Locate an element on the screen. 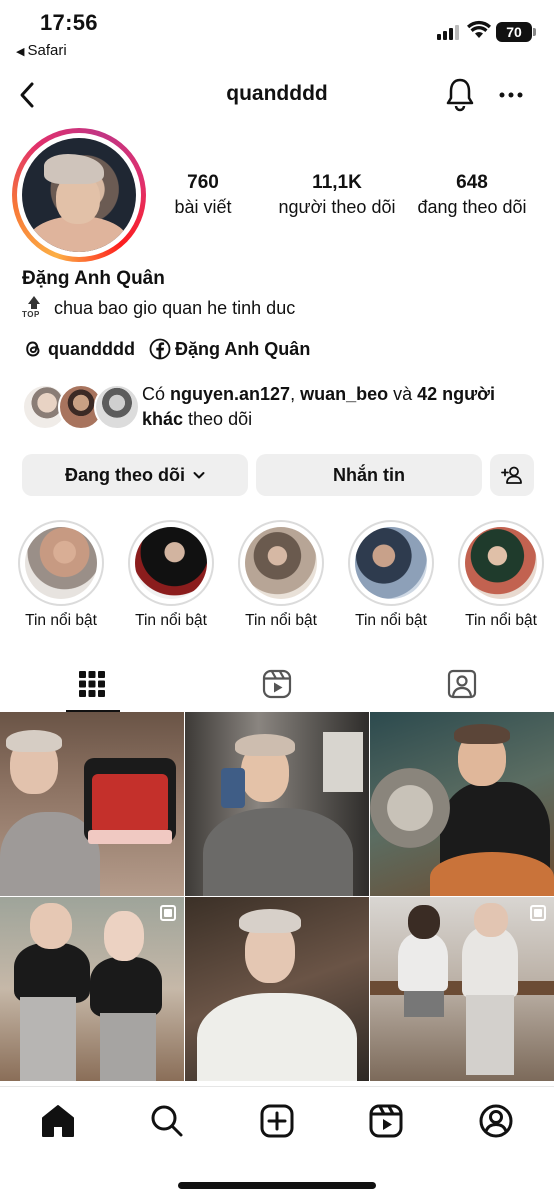  wifi-icon is located at coordinates (479, 29).